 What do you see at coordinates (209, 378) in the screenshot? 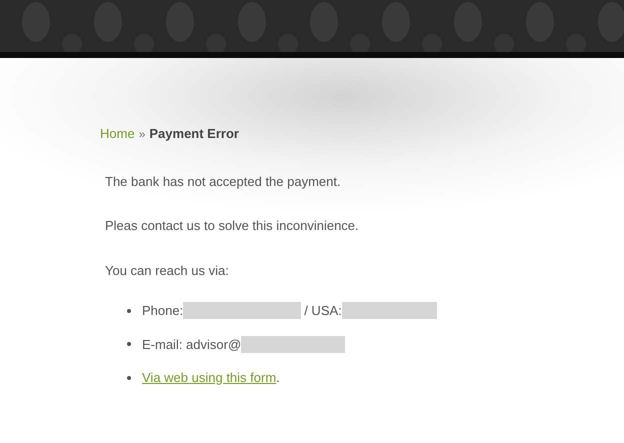
I see `form-link: Via web using this form` at bounding box center [209, 378].